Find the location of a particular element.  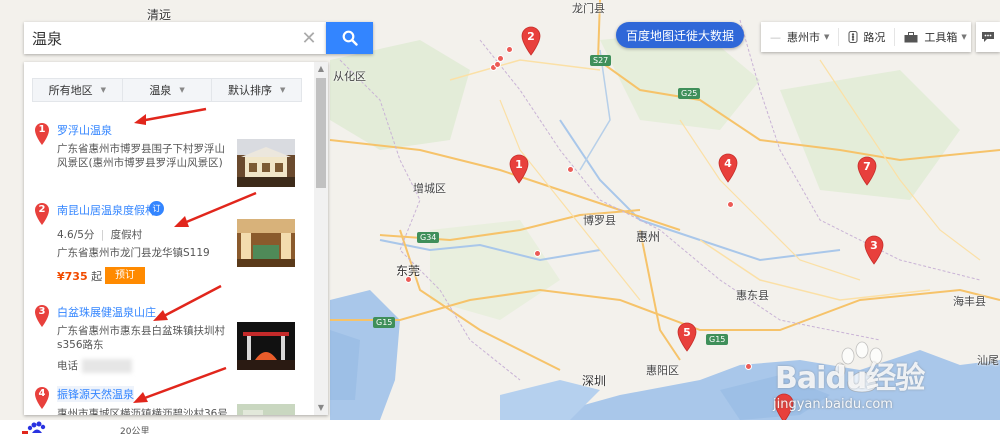

watermark-brand: Baidu经验 is located at coordinates (850, 378).